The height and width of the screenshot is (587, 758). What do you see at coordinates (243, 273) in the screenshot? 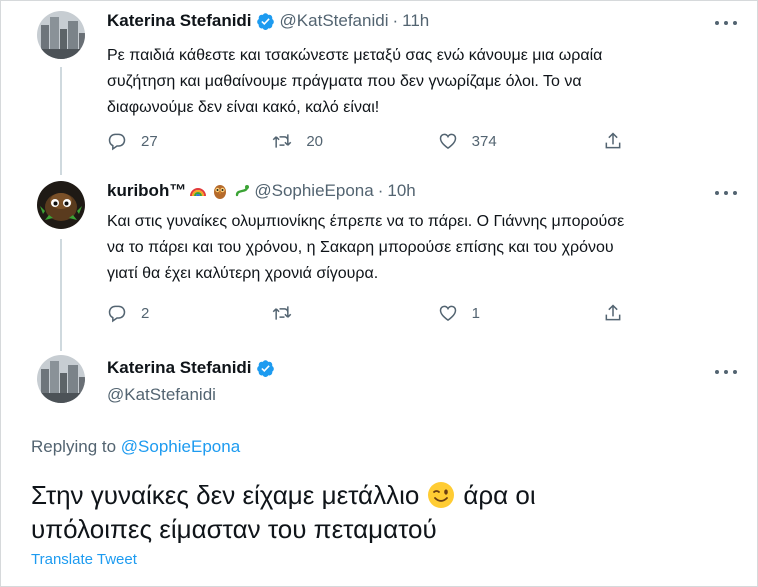
I see `tweet-text-line: γιατί θα έχει καλύτερη χρονιά σίγουρα.` at bounding box center [243, 273].